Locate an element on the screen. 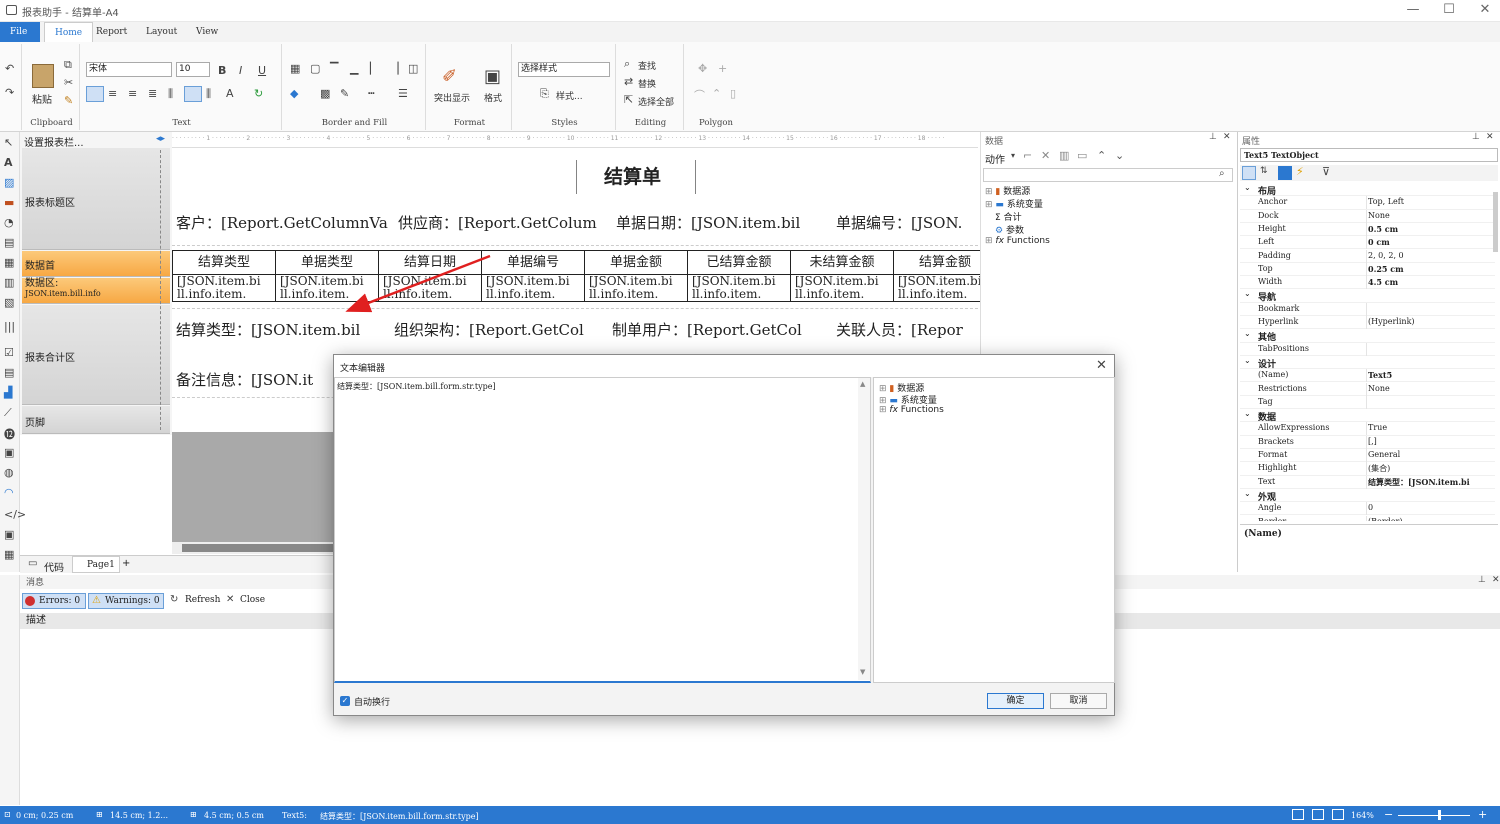 The image size is (1500, 824). ok-button: 确定 is located at coordinates (1015, 701).